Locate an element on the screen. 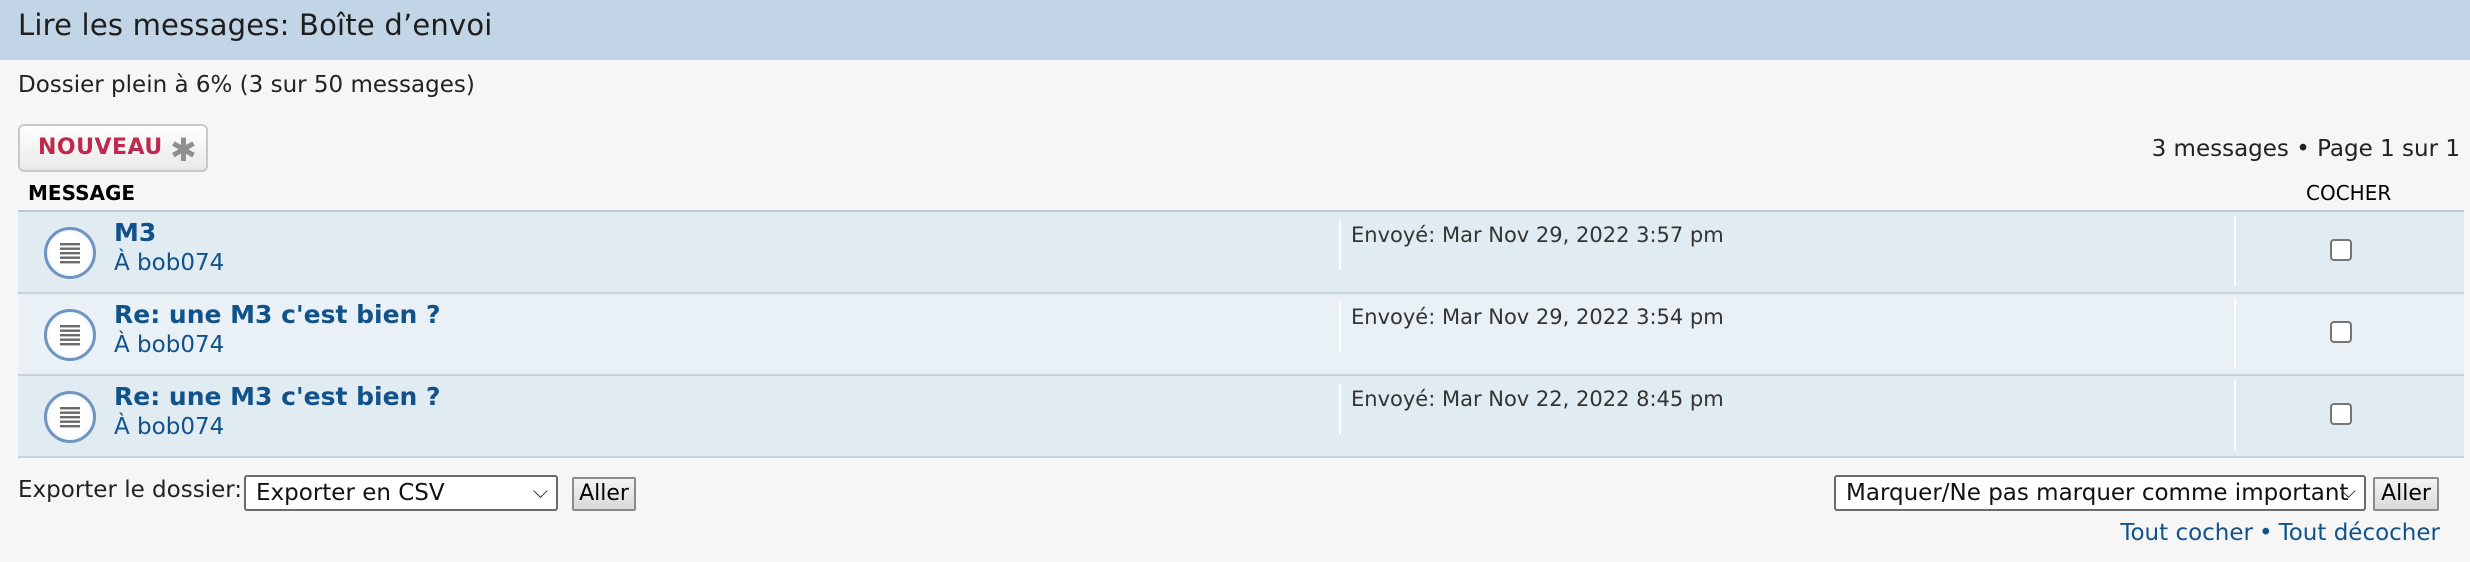 This screenshot has height=562, width=2470. export-format-select: Exporter en CSV ⌵ is located at coordinates (401, 493).